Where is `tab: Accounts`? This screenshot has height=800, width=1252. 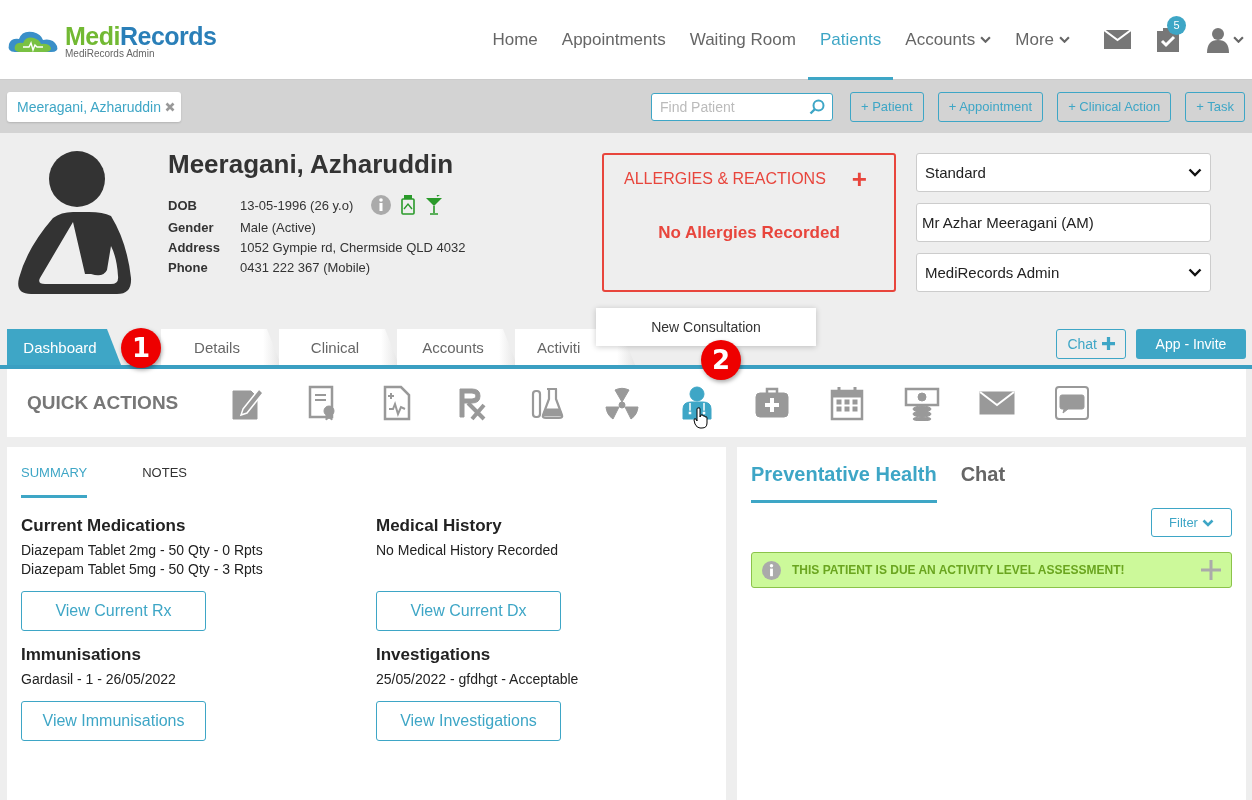 tab: Accounts is located at coordinates (457, 347).